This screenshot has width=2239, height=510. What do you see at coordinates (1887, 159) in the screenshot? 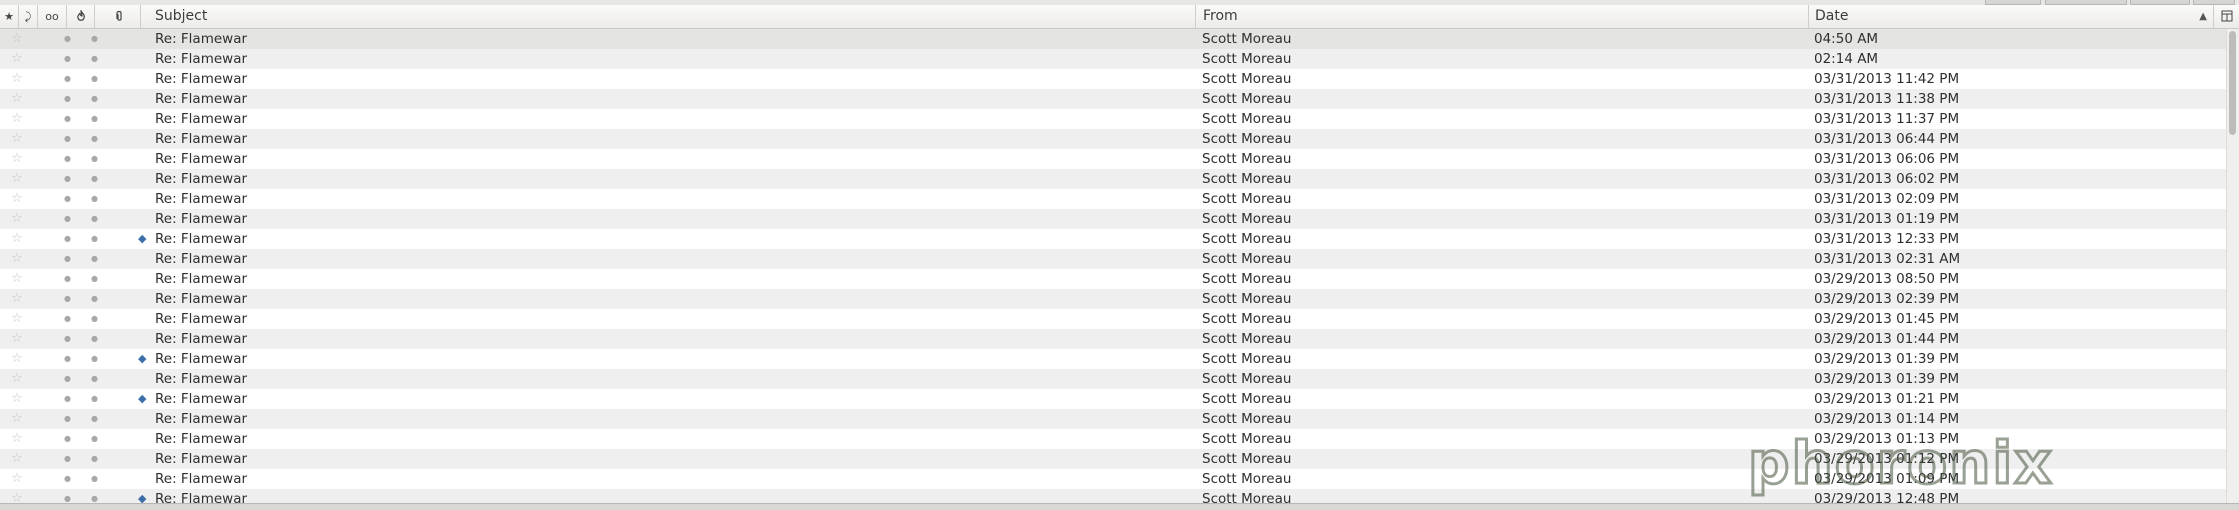
I see `message-date: 03/31/2013 06:06 PM` at bounding box center [1887, 159].